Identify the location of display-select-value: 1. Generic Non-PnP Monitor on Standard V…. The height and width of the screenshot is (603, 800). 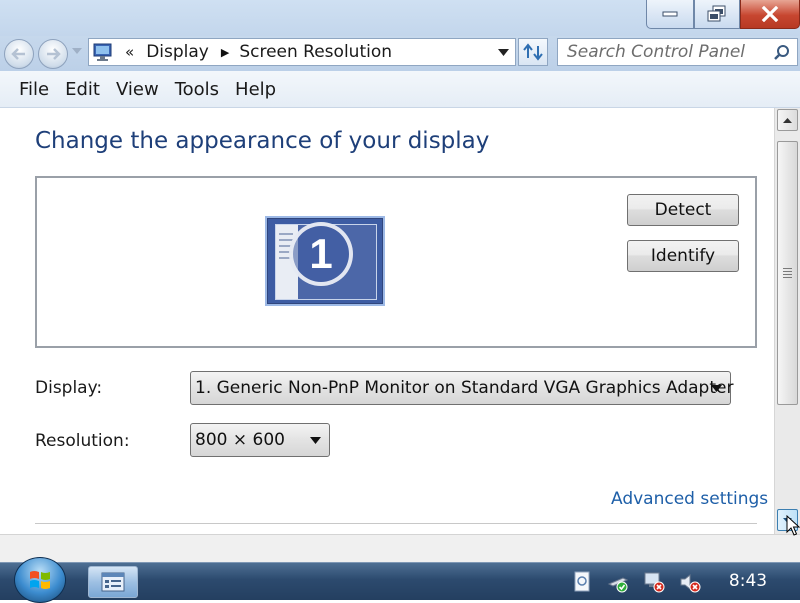
(464, 388).